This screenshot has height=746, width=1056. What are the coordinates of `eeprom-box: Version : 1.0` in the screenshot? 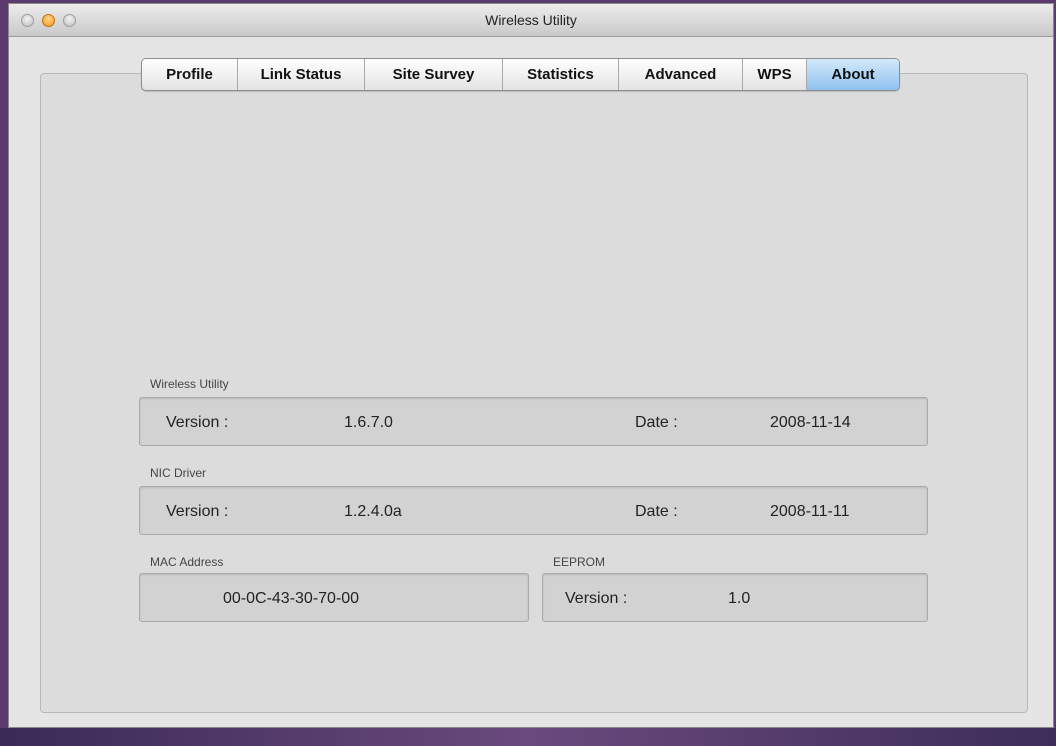 It's located at (735, 597).